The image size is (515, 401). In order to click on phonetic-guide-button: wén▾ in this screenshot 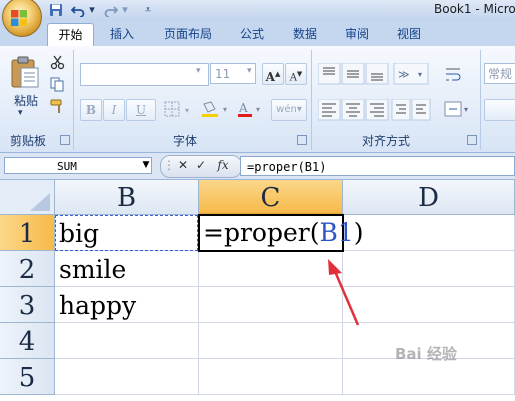, I will do `click(289, 110)`.